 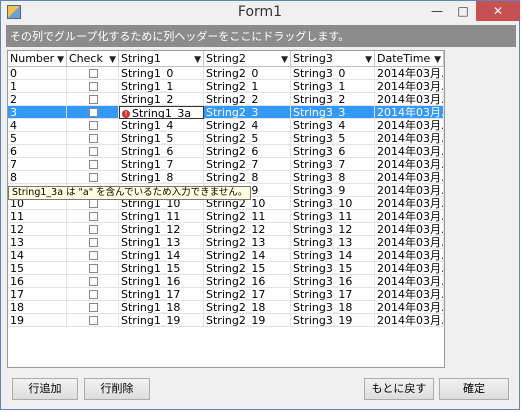 I want to click on grid-cell: 0, so click(x=37, y=73).